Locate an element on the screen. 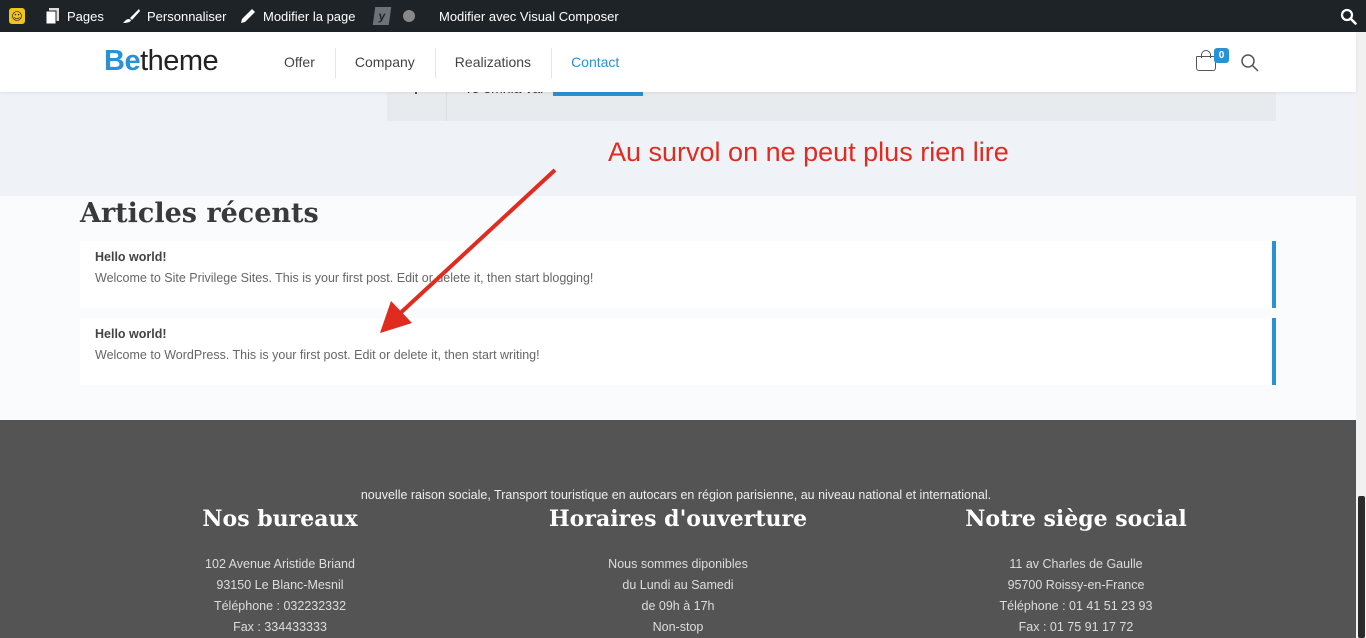 Image resolution: width=1366 pixels, height=638 pixels. page-scrollbar is located at coordinates (1361, 335).